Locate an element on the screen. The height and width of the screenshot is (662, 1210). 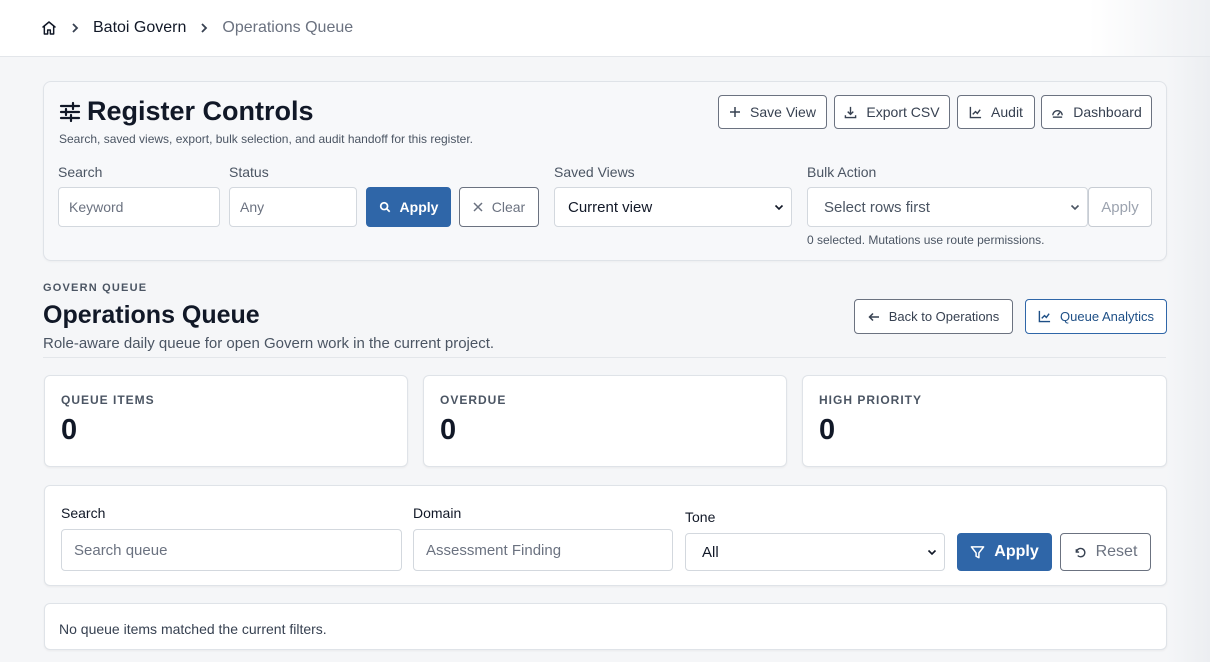
filter-apply-button: Apply is located at coordinates (1004, 552).